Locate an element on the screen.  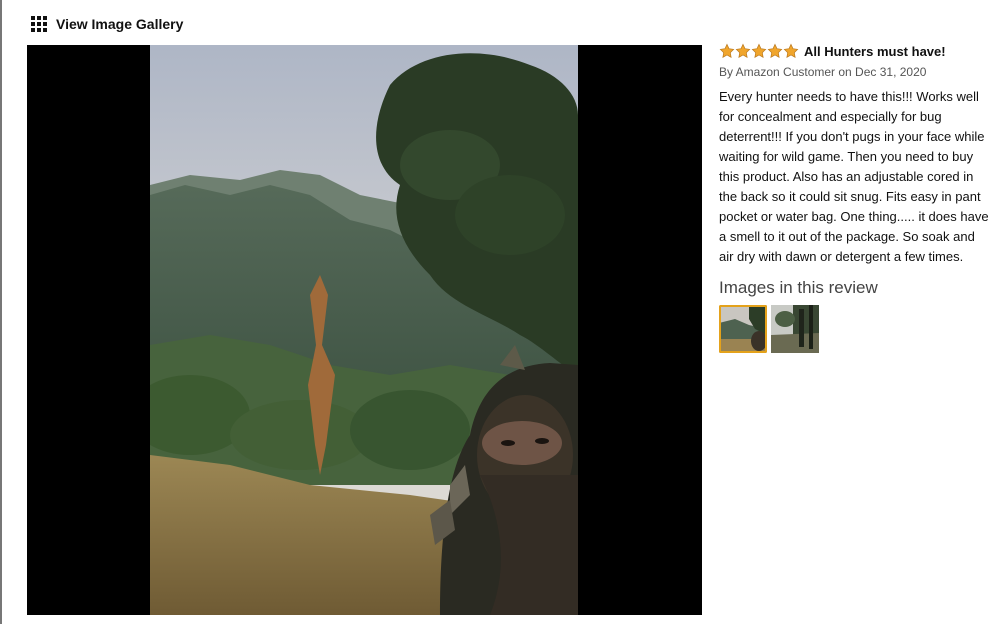
view-image-gallery-label: View Image Gallery is located at coordinates (120, 24).